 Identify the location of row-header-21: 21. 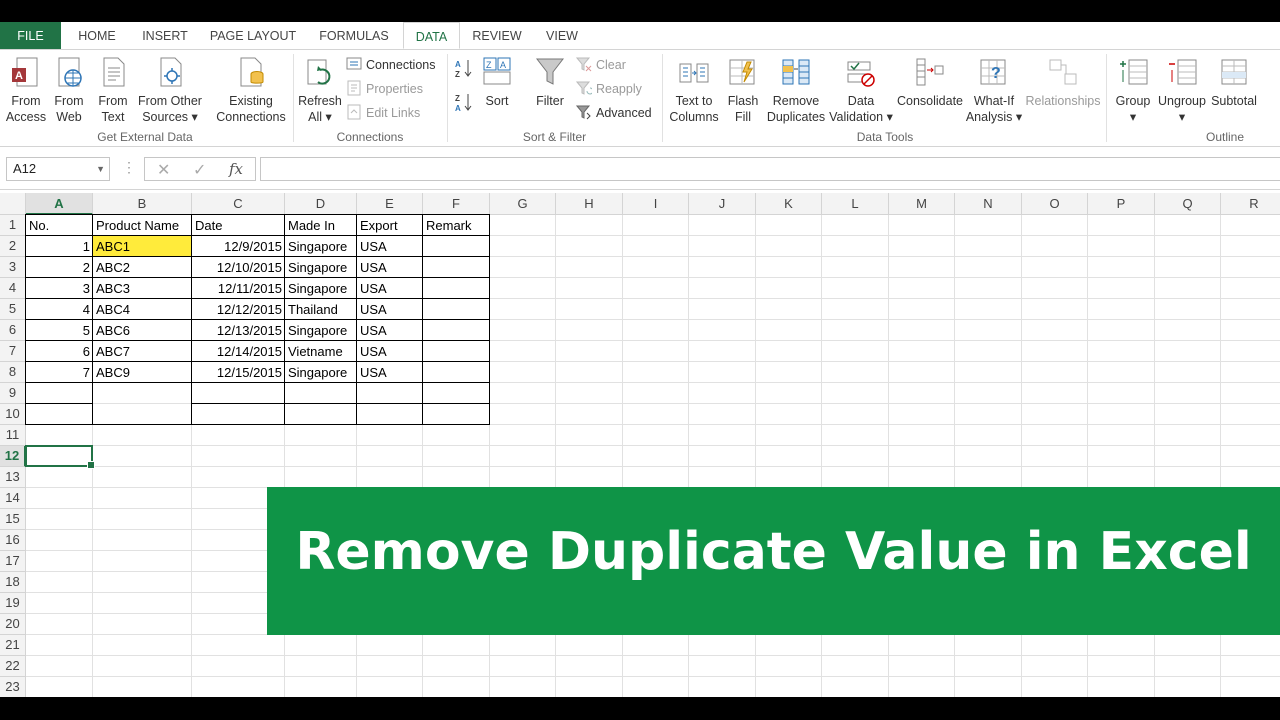
(13, 645).